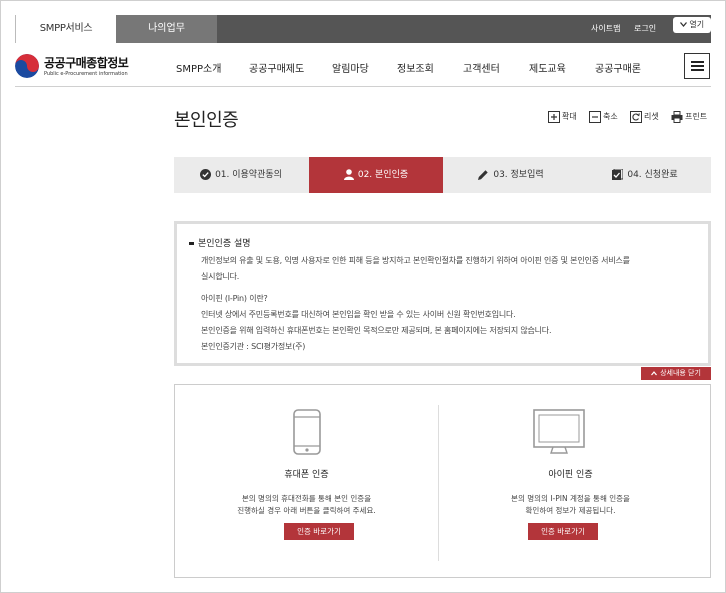 Image resolution: width=726 pixels, height=593 pixels. Describe the element at coordinates (652, 175) in the screenshot. I see `step-label: 04. 신청완료` at that location.